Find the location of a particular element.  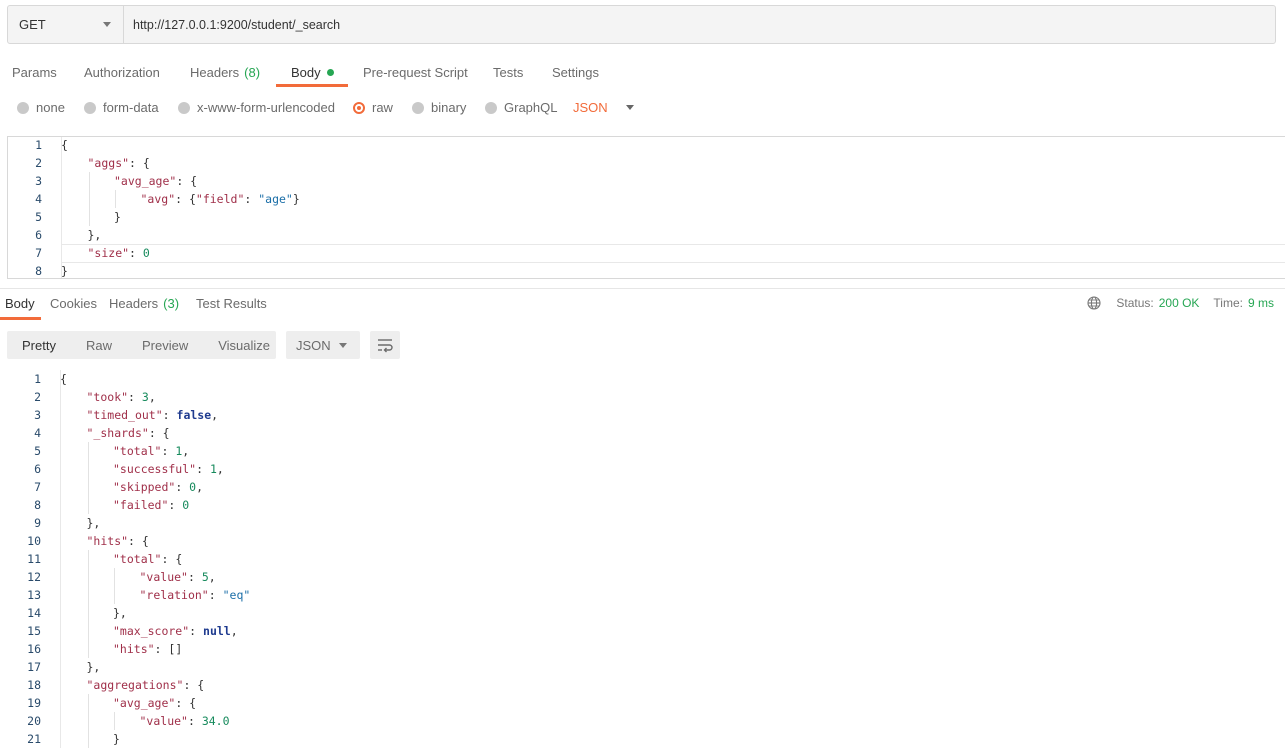

tab-headers: Headers (8) is located at coordinates (225, 73).